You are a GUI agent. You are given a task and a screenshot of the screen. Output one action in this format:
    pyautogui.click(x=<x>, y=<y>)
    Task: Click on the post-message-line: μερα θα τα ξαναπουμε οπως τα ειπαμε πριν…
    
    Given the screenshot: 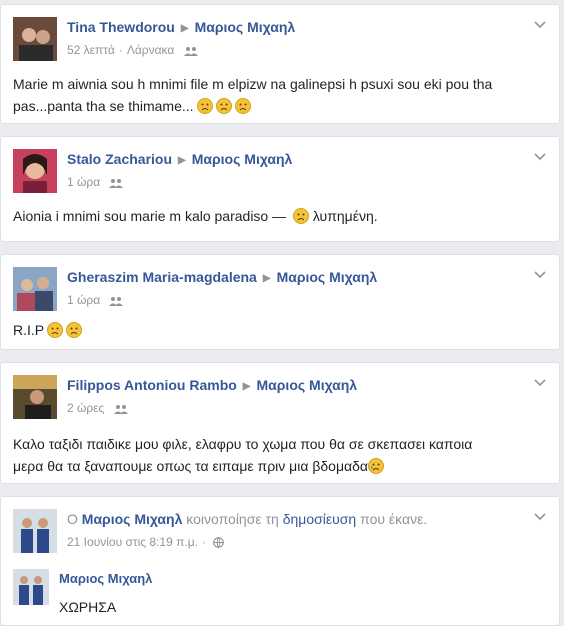 What is the action you would take?
    pyautogui.click(x=280, y=466)
    